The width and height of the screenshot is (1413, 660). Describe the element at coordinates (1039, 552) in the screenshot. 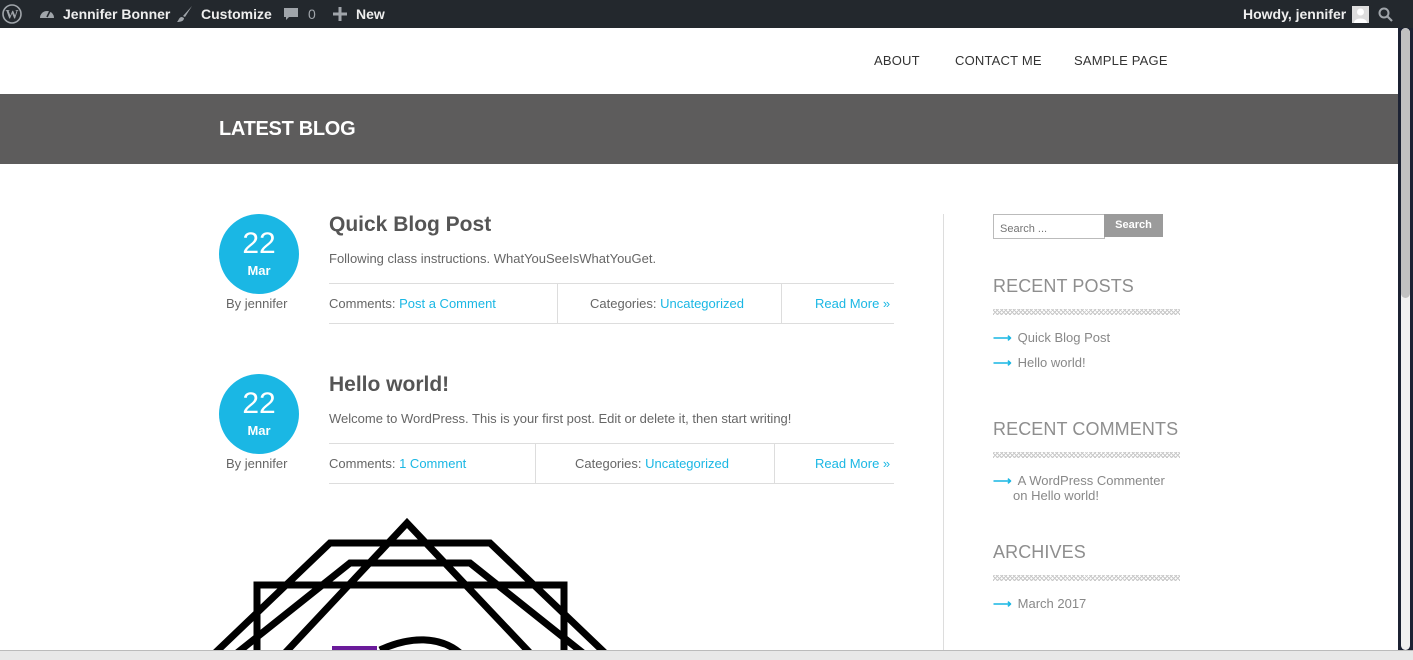

I see `archives-title: ARCHIVES` at that location.